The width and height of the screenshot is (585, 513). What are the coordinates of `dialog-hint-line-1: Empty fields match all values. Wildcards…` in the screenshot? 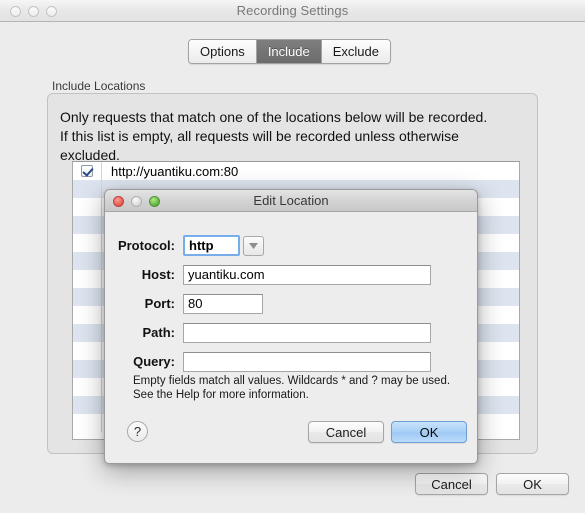 It's located at (292, 381).